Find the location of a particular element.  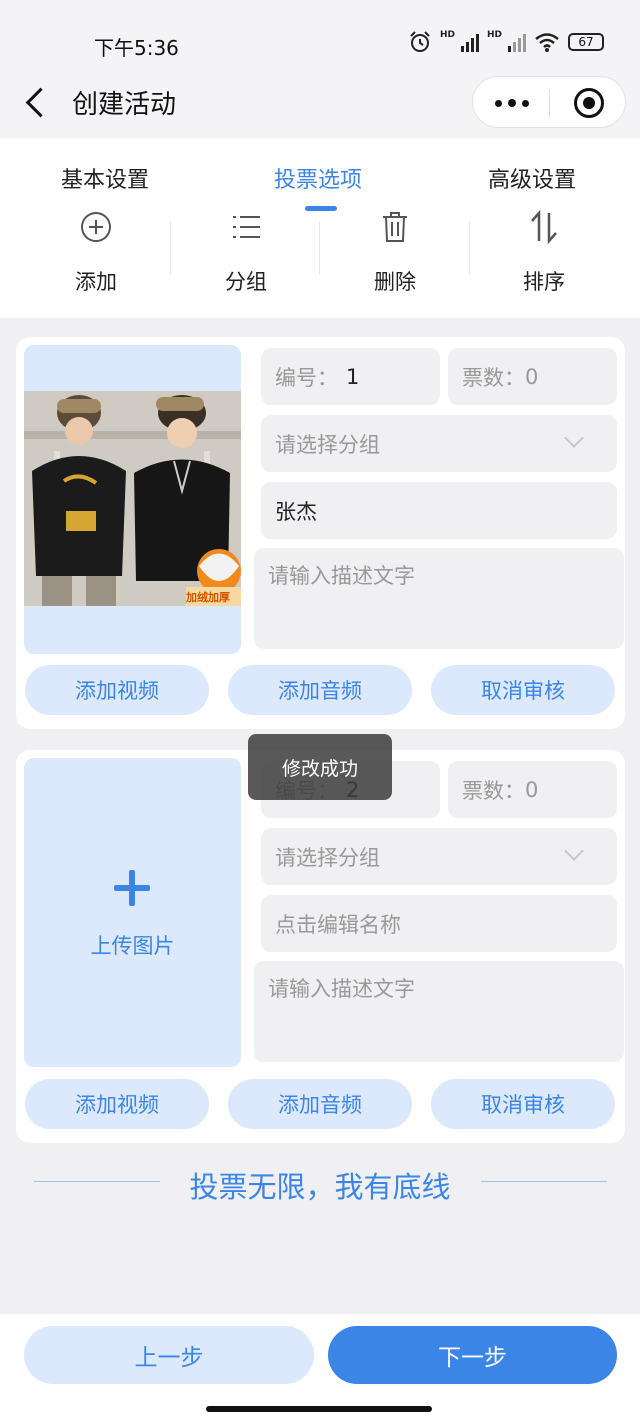

kids-photo-illustration is located at coordinates (132, 498).